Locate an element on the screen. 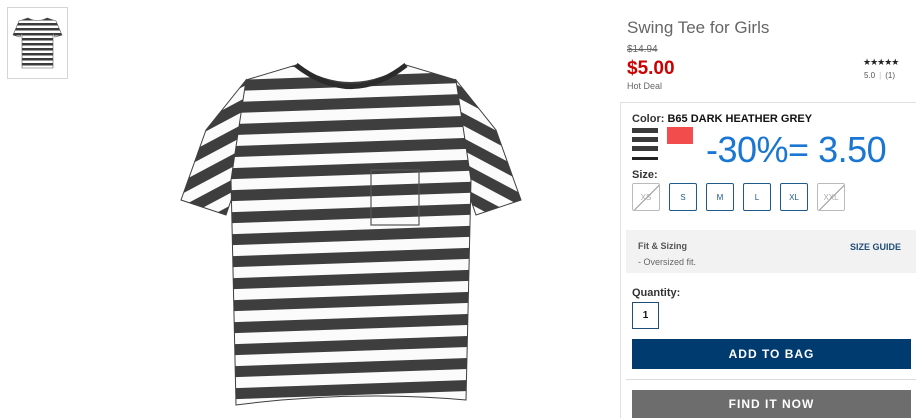 Image resolution: width=916 pixels, height=418 pixels. quantity-input: 1 is located at coordinates (645, 315).